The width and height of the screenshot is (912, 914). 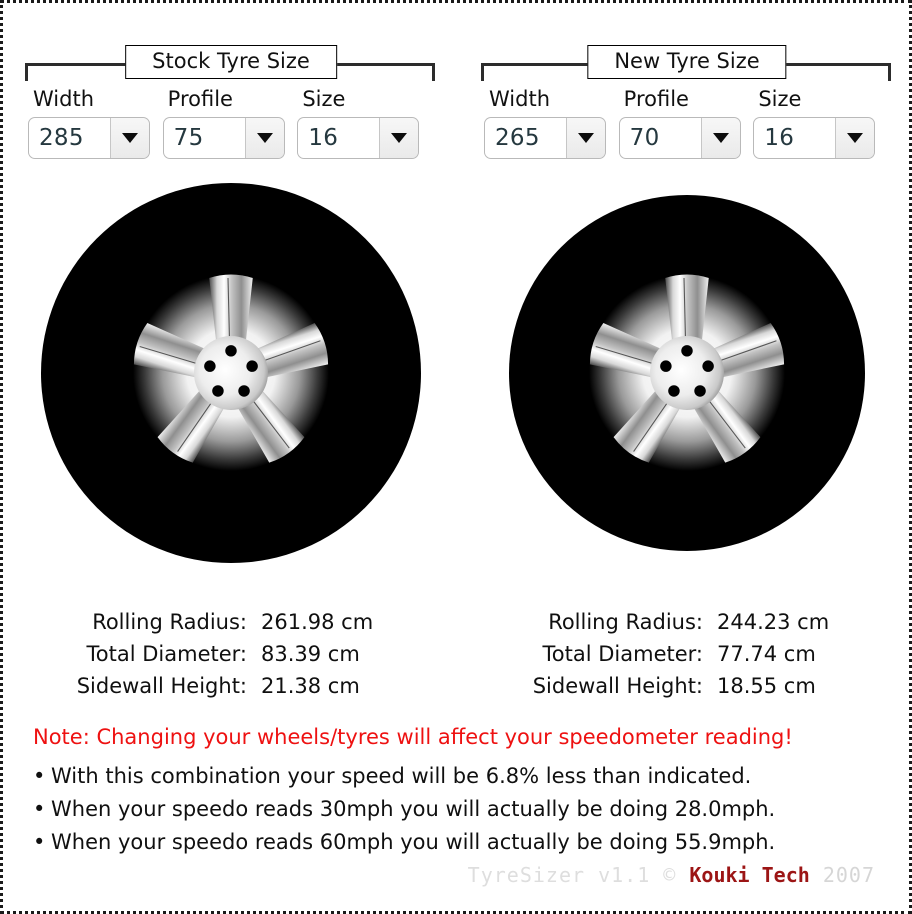 I want to click on label-profile-stock: Profile, so click(x=200, y=99).